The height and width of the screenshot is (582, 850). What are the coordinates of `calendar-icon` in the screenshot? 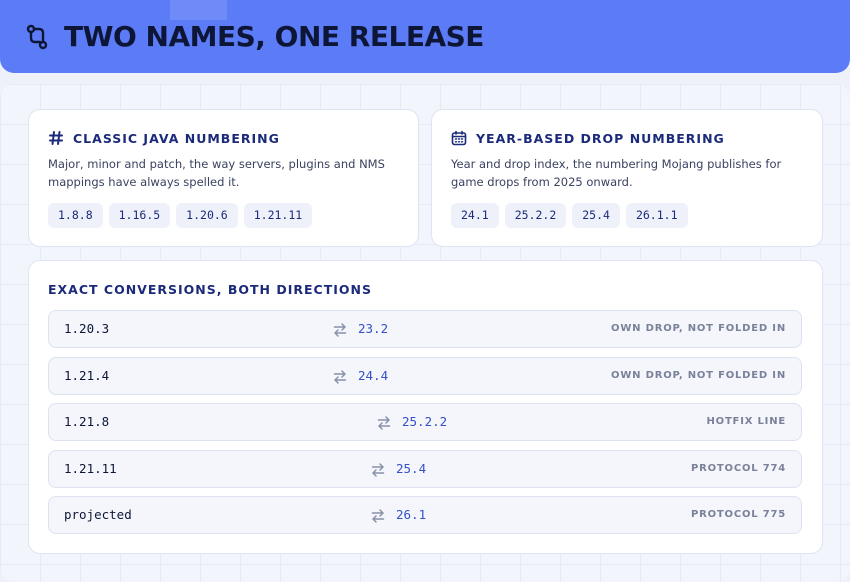 It's located at (459, 138).